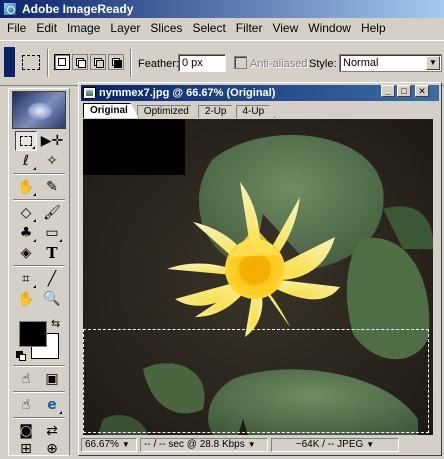  I want to click on jump-to-icon: ⇄, so click(52, 431).